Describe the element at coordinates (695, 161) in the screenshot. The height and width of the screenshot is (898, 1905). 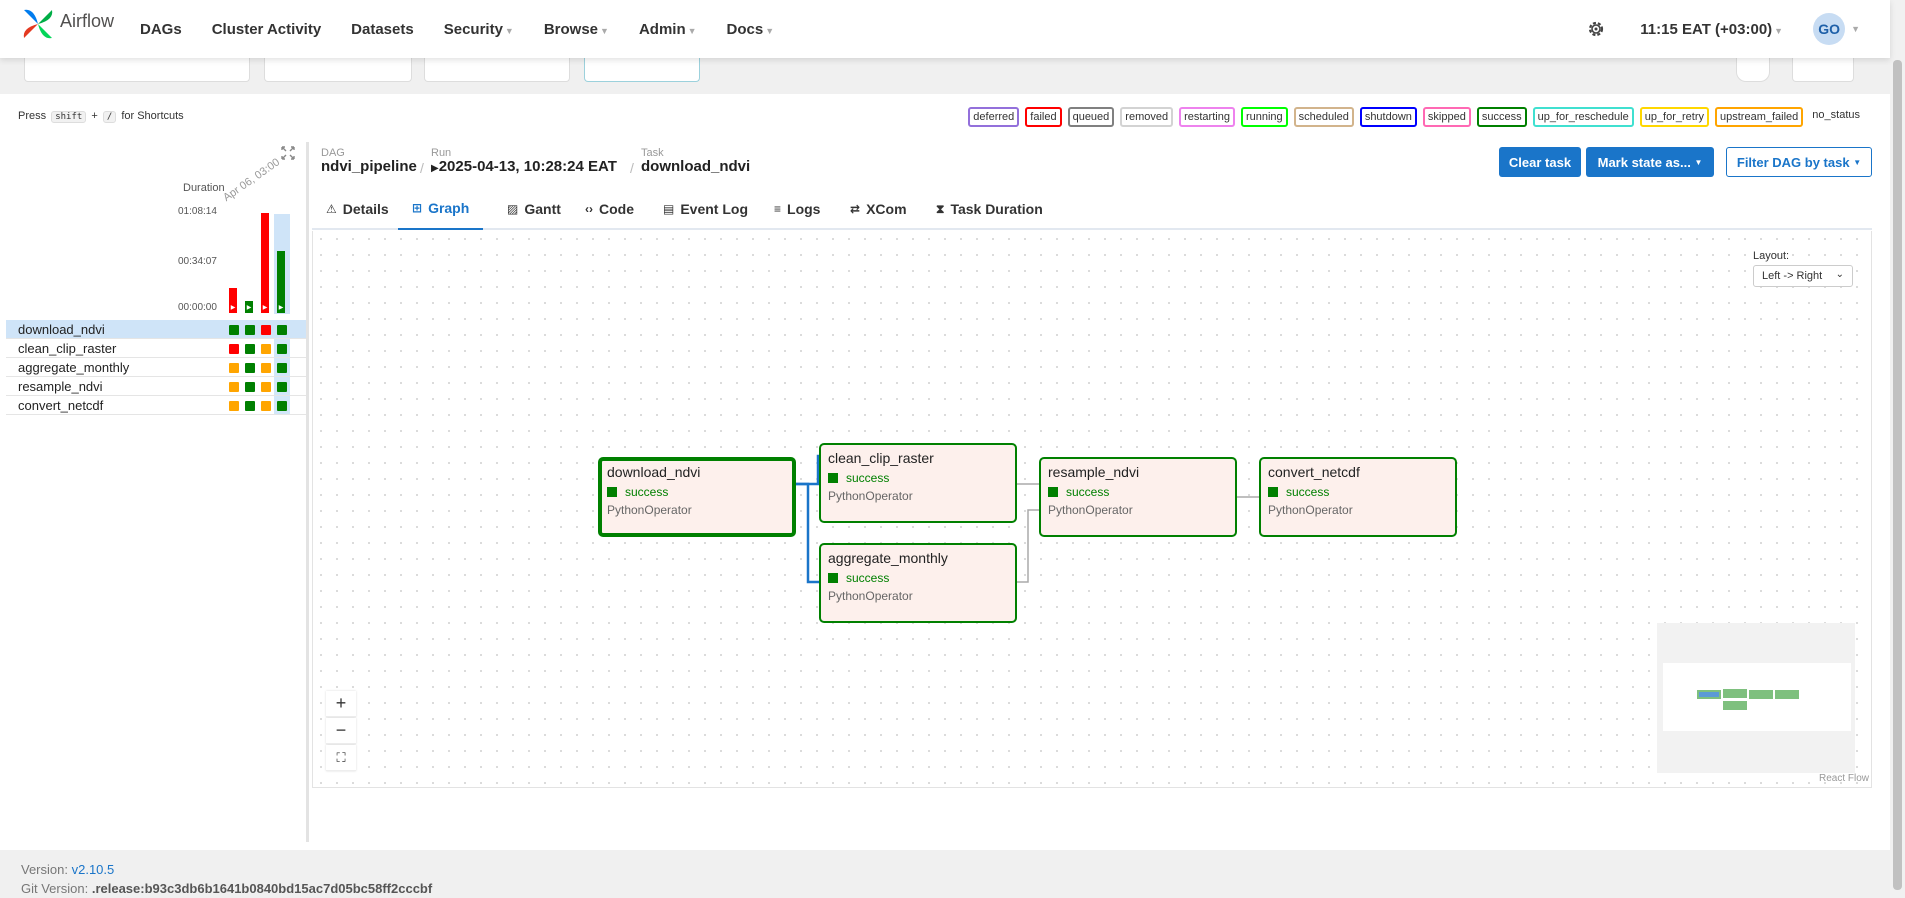
I see `breadcrumb-task: Task download_ndvi` at that location.